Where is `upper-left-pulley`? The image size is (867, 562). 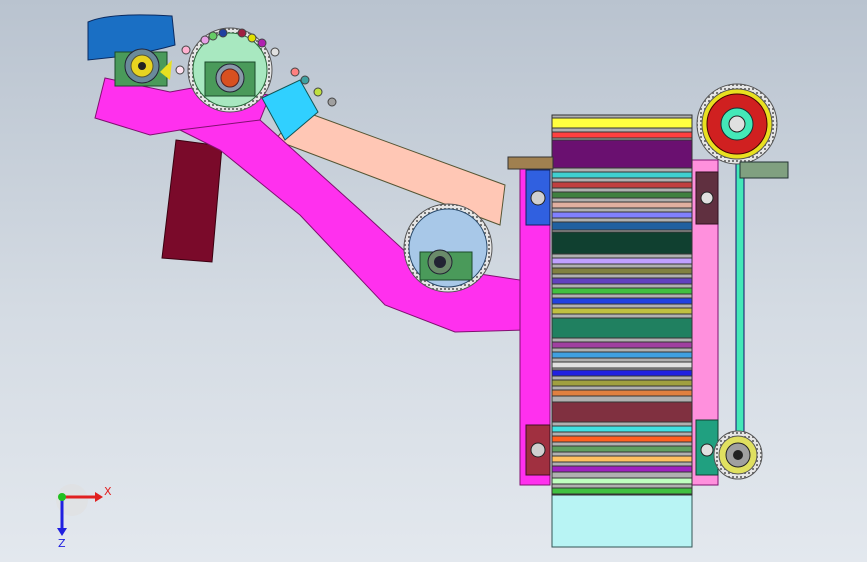 upper-left-pulley is located at coordinates (143, 67).